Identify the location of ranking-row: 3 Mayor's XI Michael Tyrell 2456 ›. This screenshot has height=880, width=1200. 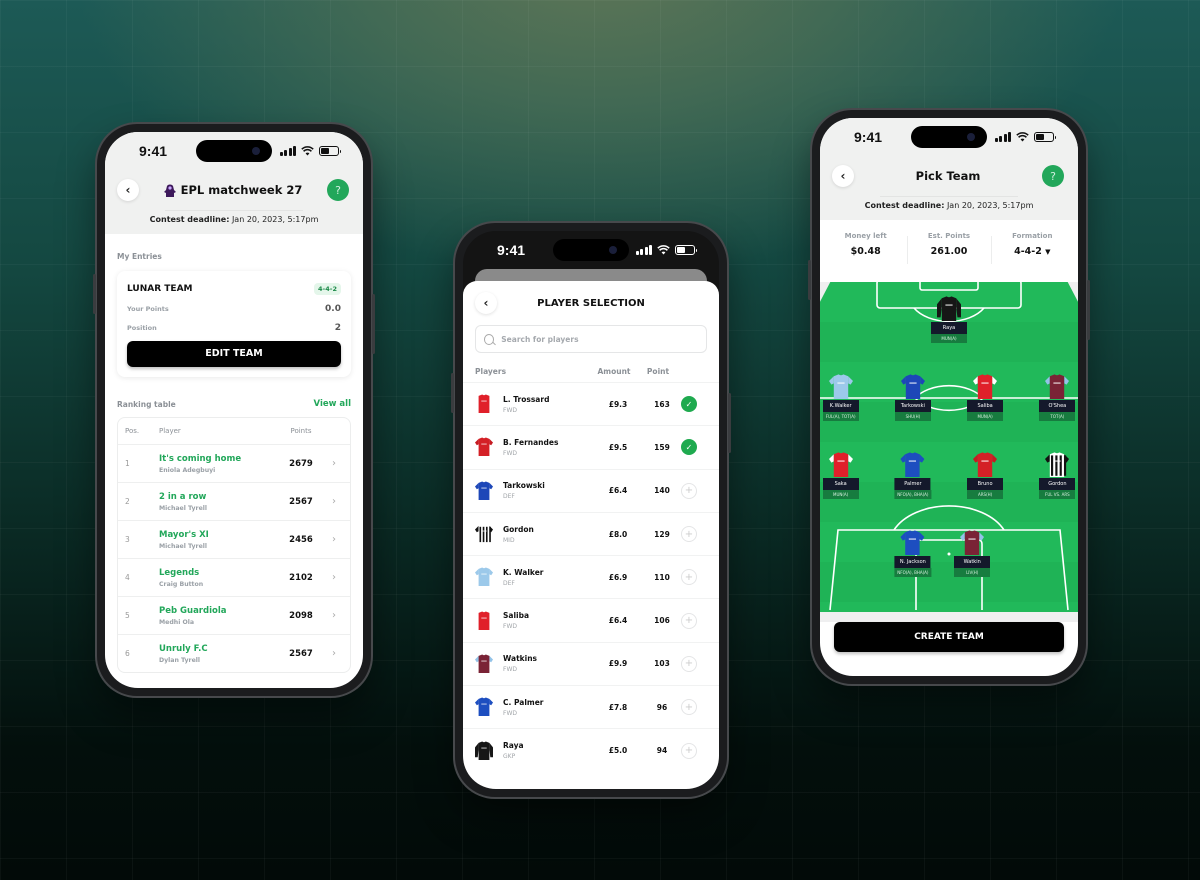
(234, 539).